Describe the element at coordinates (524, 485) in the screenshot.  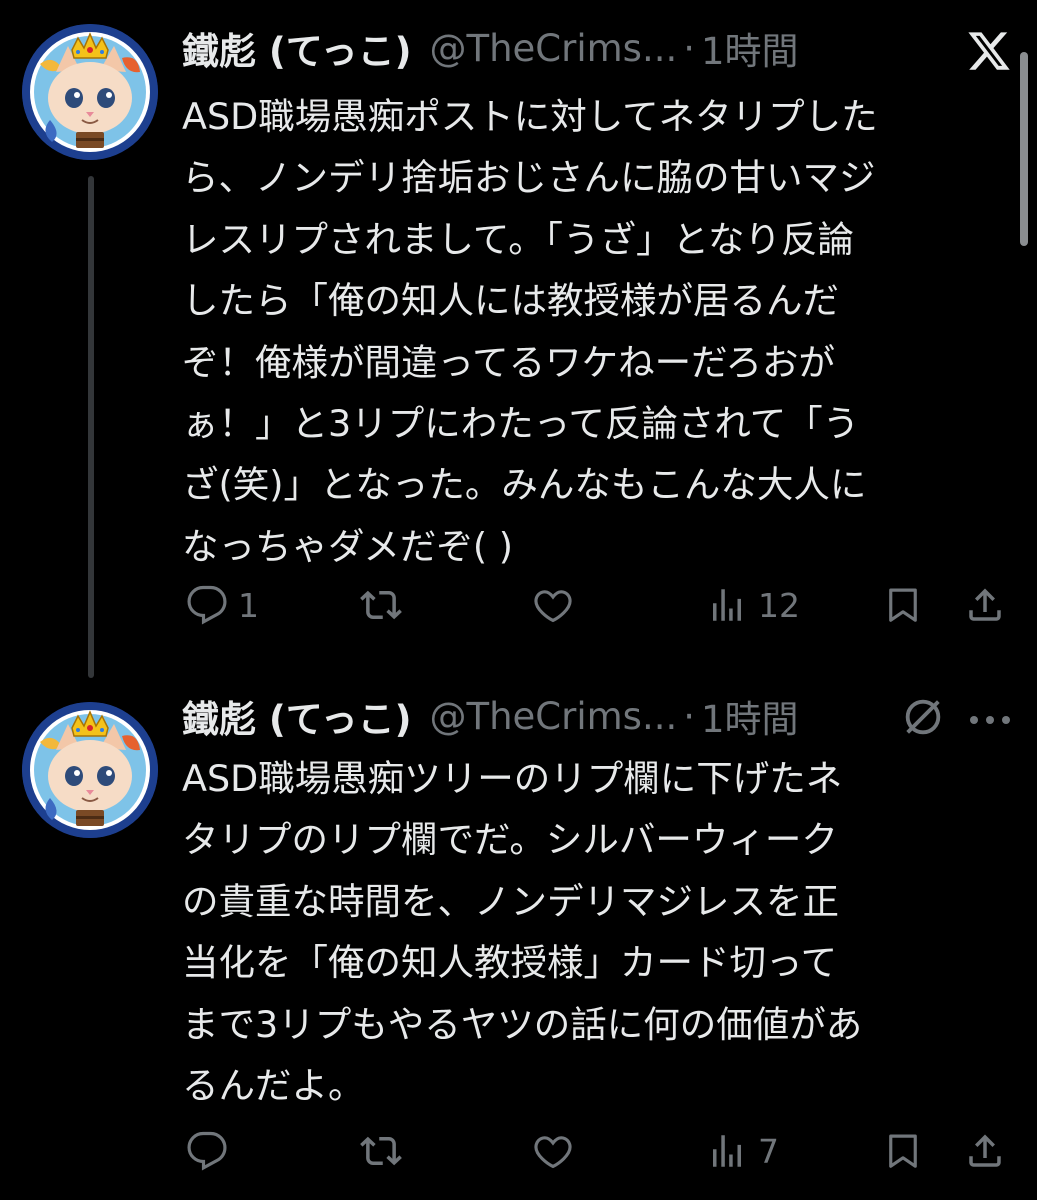
I see `text-line: ざ(笑)」となった。みんなもこんな大人に` at that location.